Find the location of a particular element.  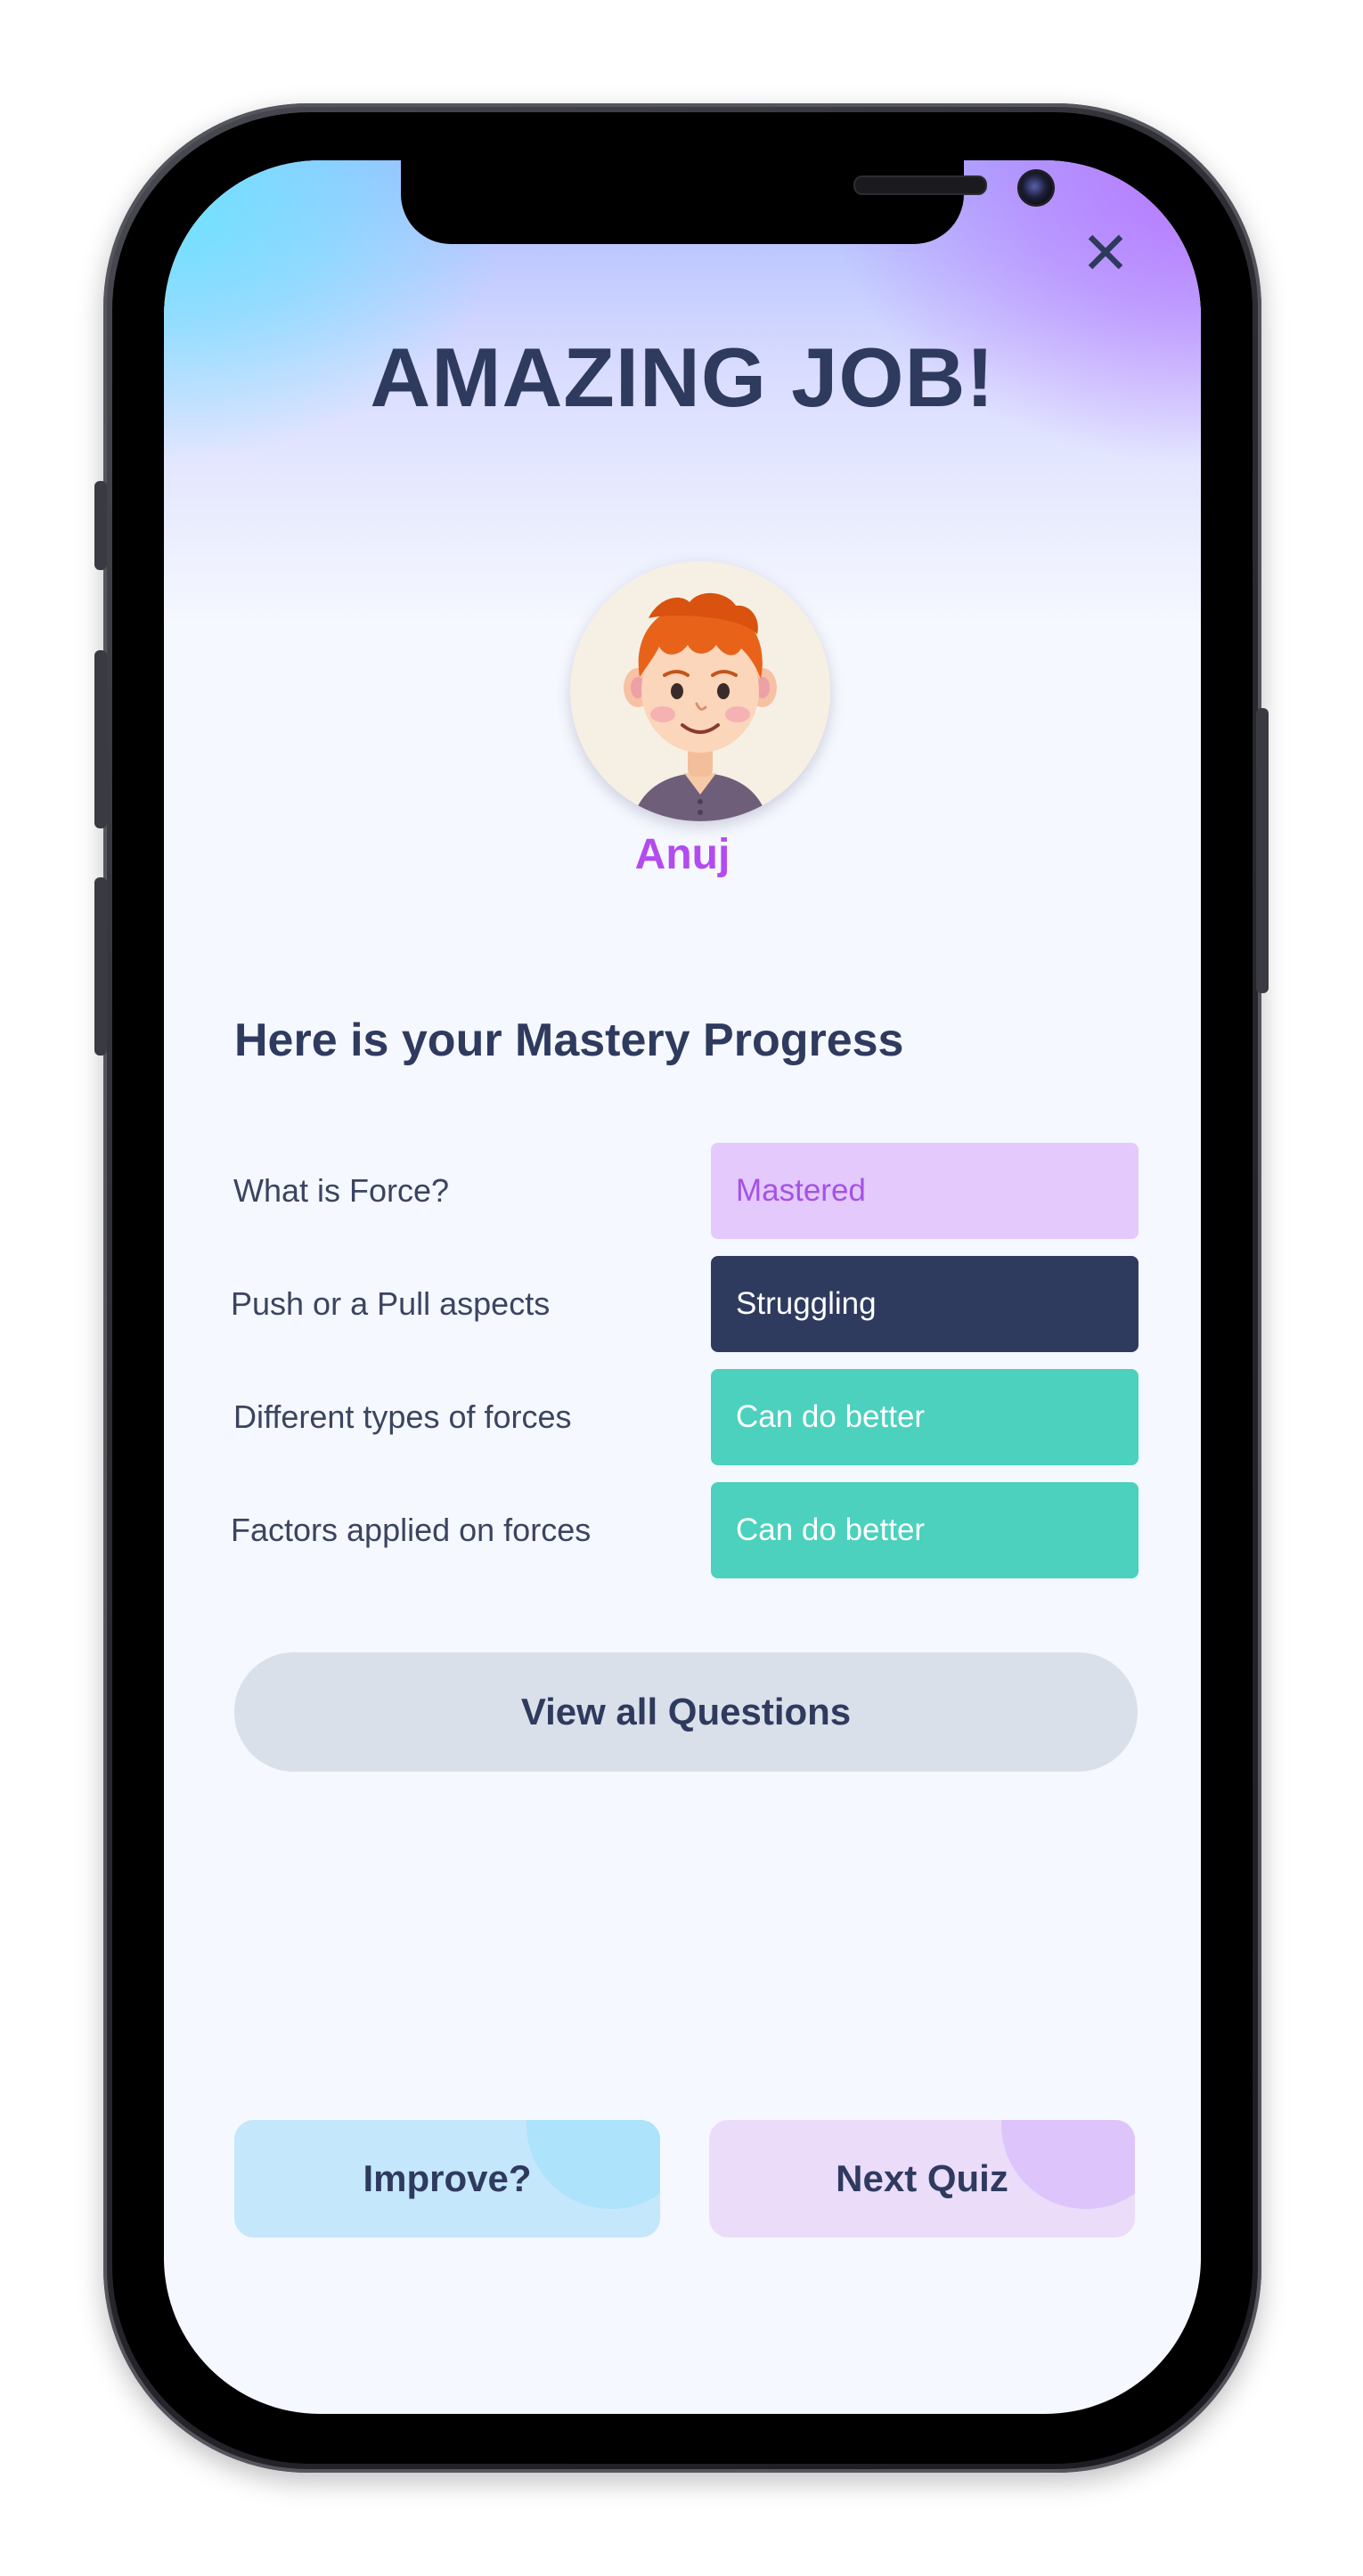

topic-label: Push or a Pull aspects is located at coordinates (391, 1304).